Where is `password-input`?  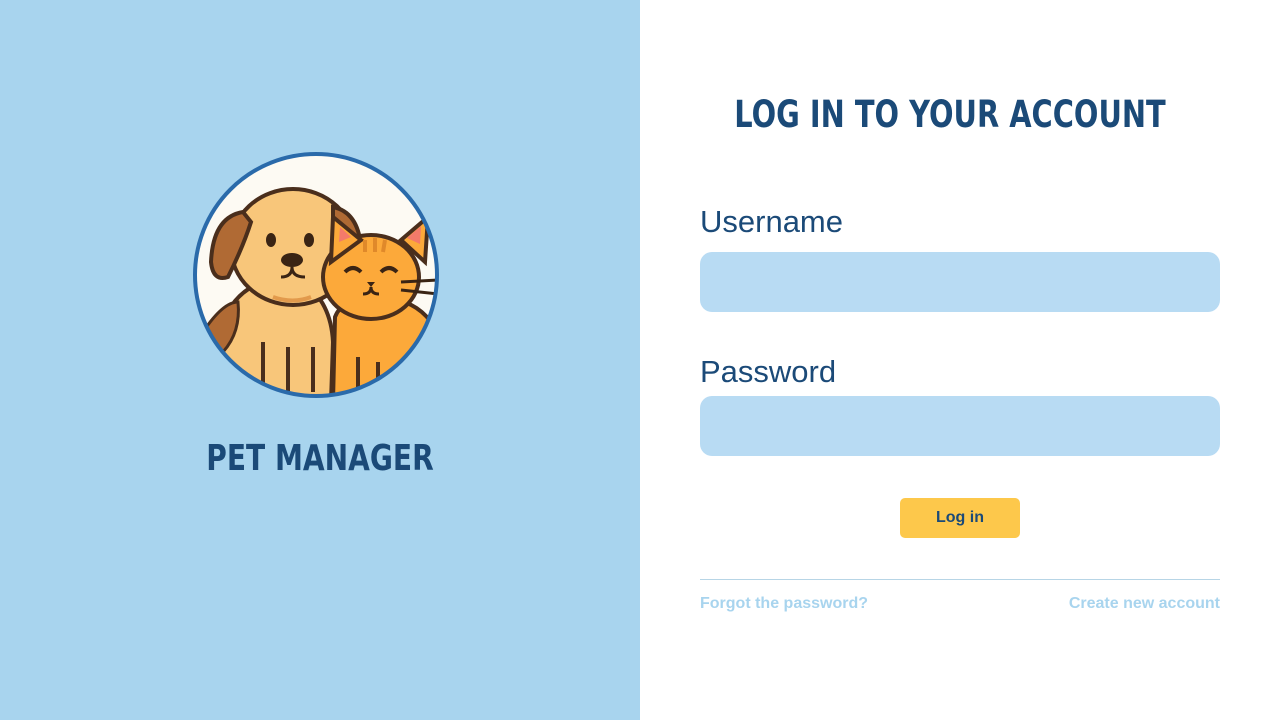
password-input is located at coordinates (960, 426).